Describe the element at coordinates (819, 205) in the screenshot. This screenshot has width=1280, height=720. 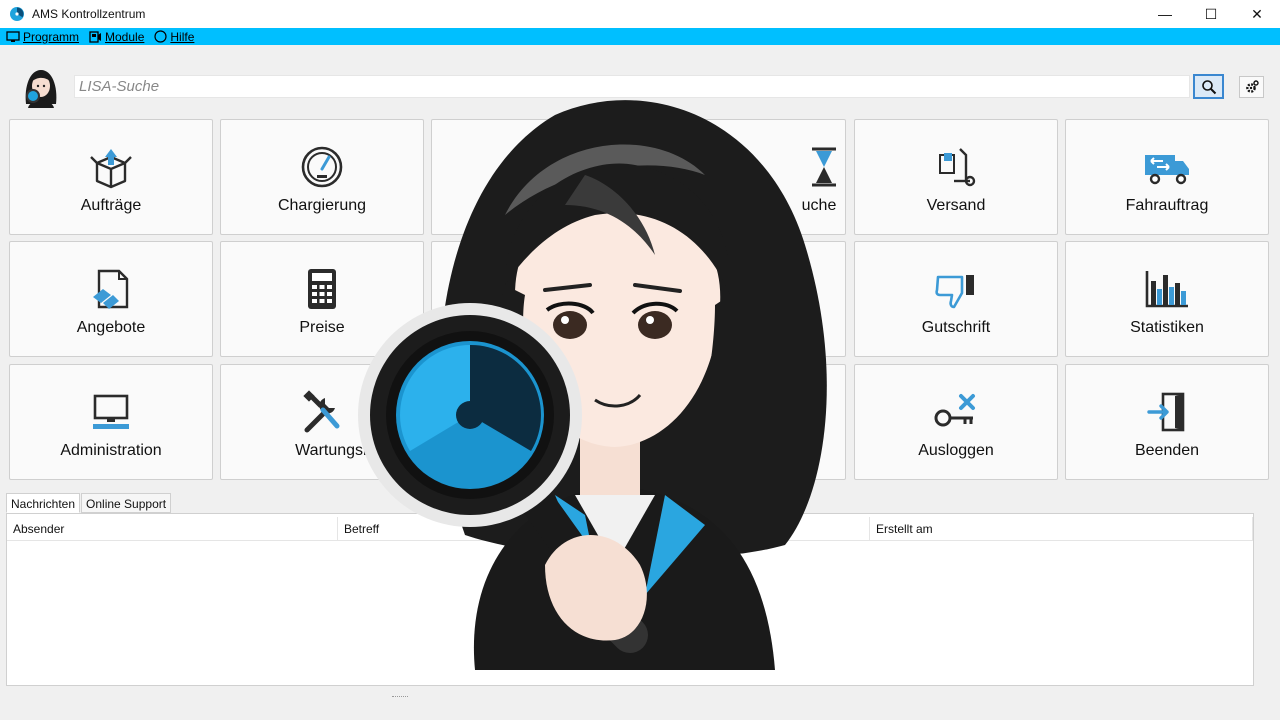
I see `tile-label-suche: uche` at that location.